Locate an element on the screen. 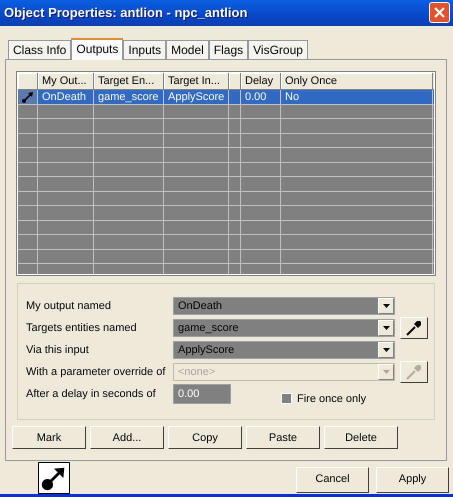  table-cell: 0.00 is located at coordinates (255, 97).